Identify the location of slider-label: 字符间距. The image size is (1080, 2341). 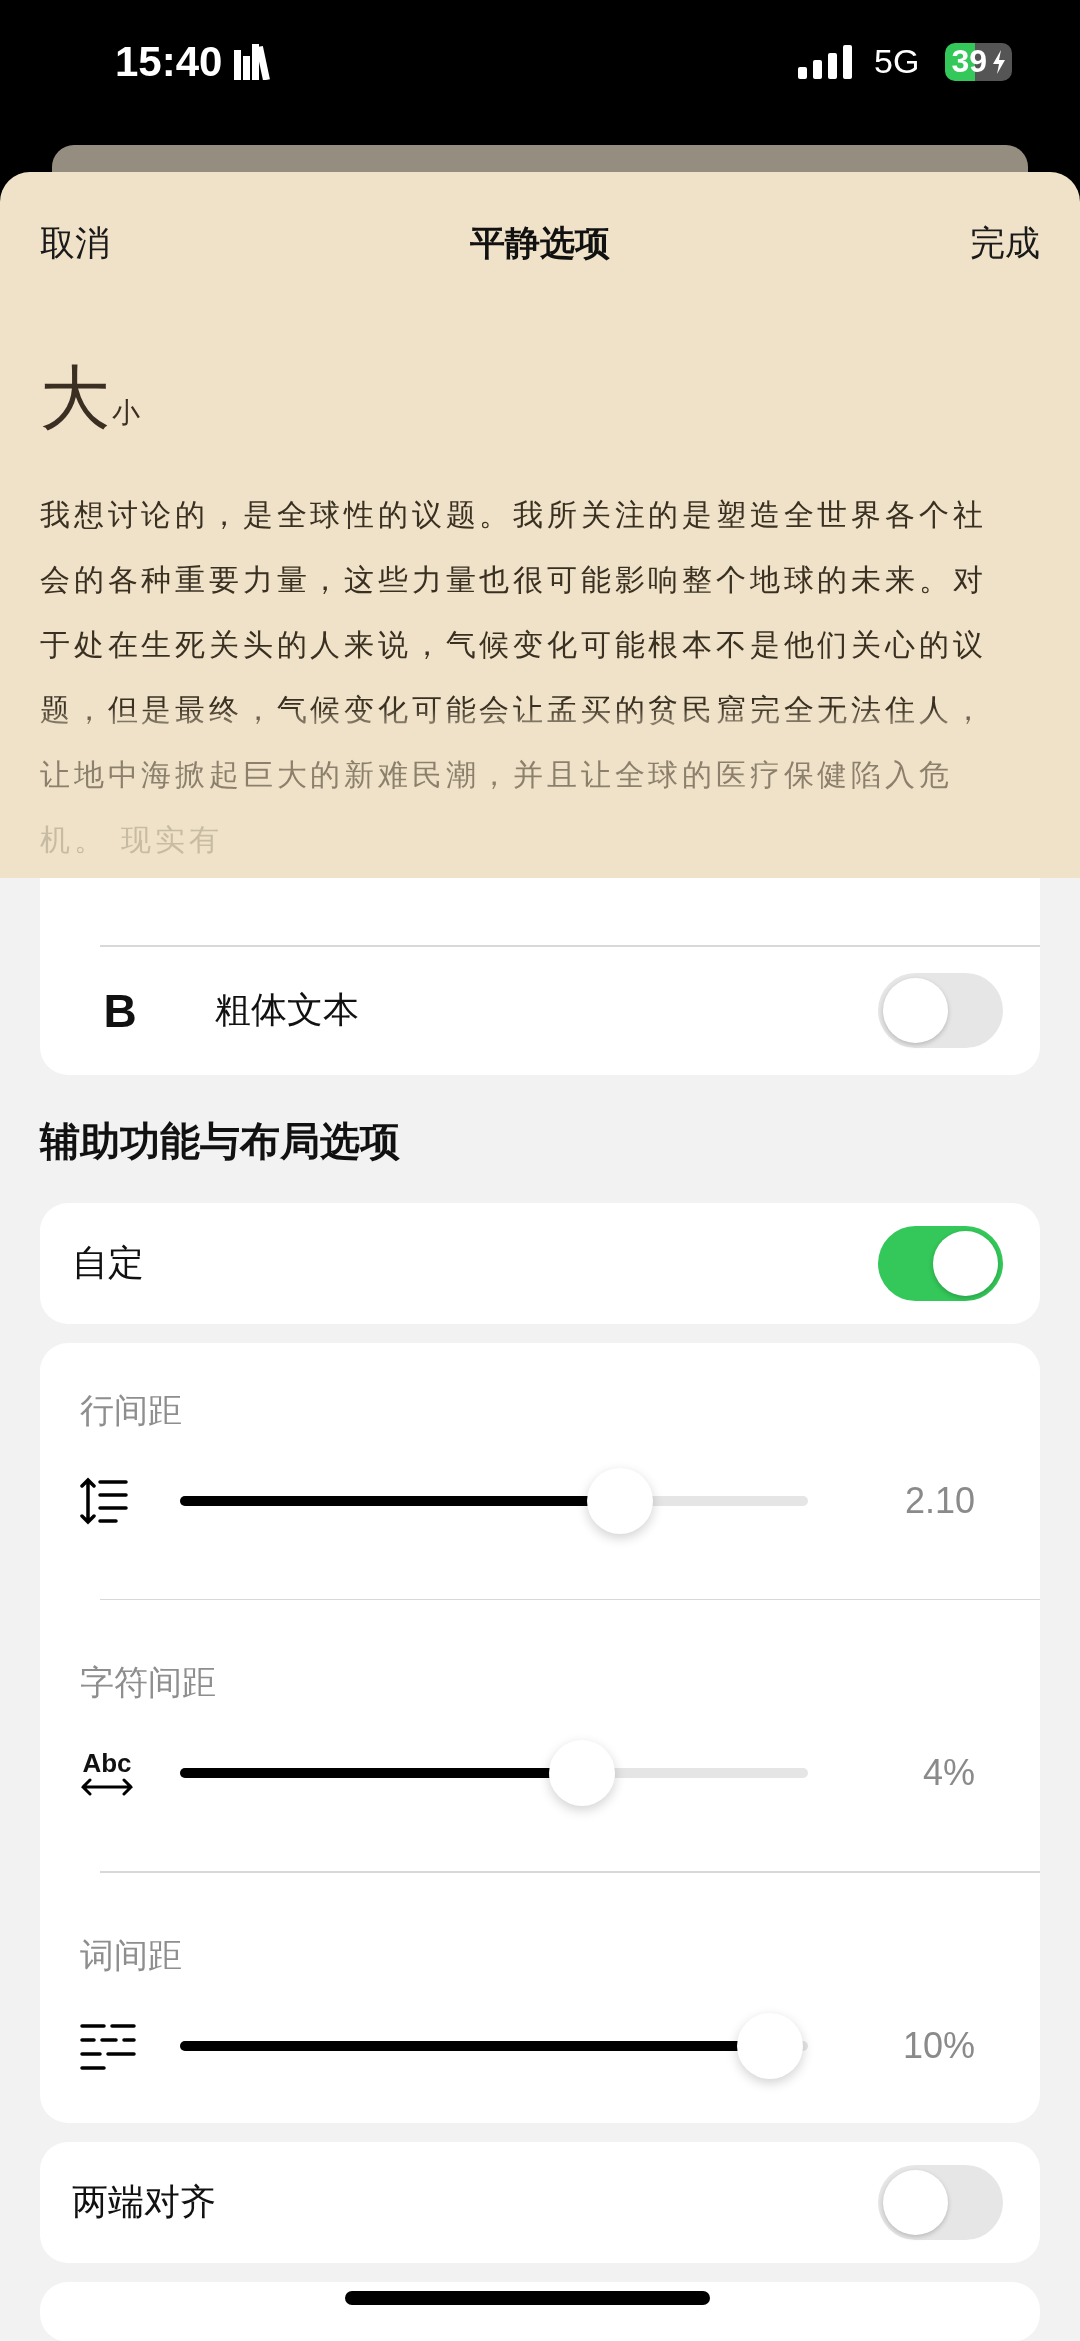
(148, 1682).